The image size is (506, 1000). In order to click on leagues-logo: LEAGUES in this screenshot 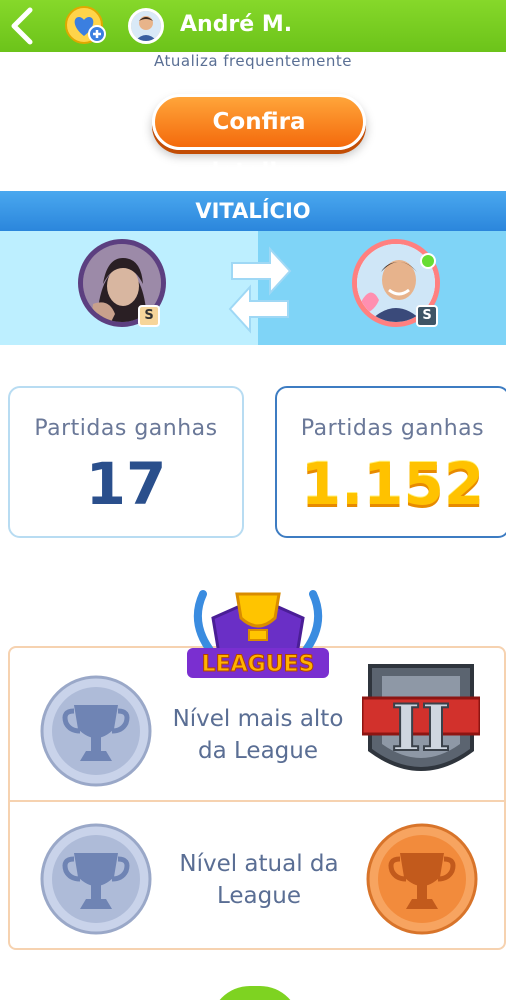, I will do `click(258, 634)`.